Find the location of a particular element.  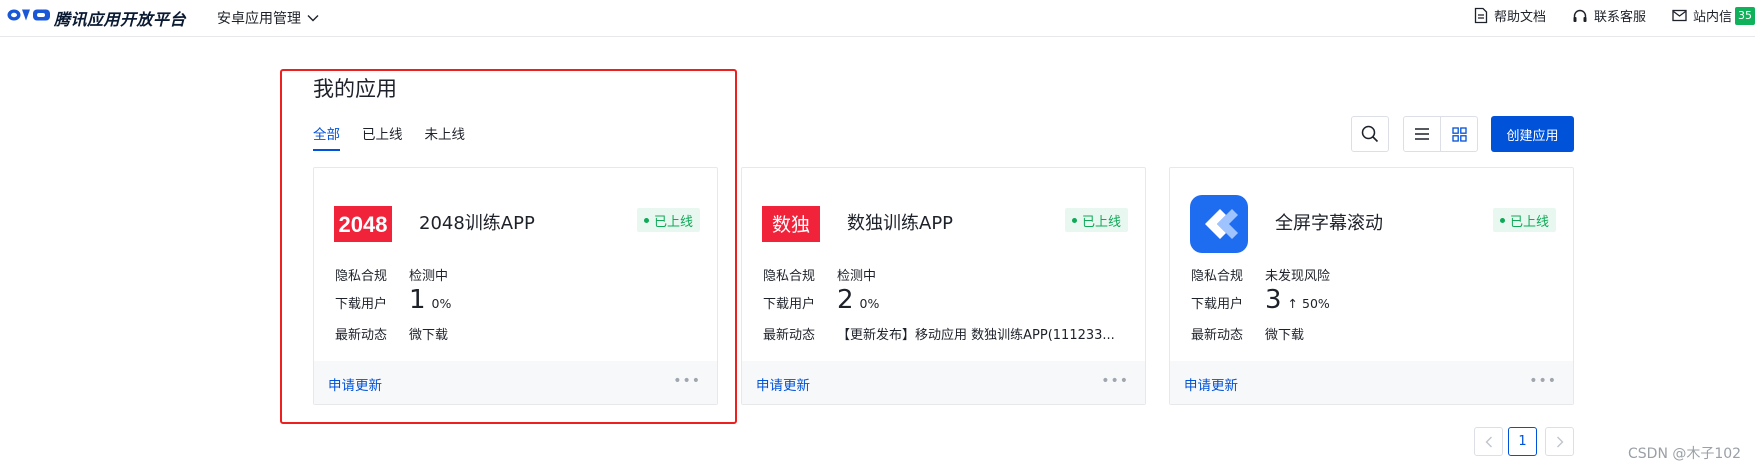

chevron-down-icon is located at coordinates (313, 18).